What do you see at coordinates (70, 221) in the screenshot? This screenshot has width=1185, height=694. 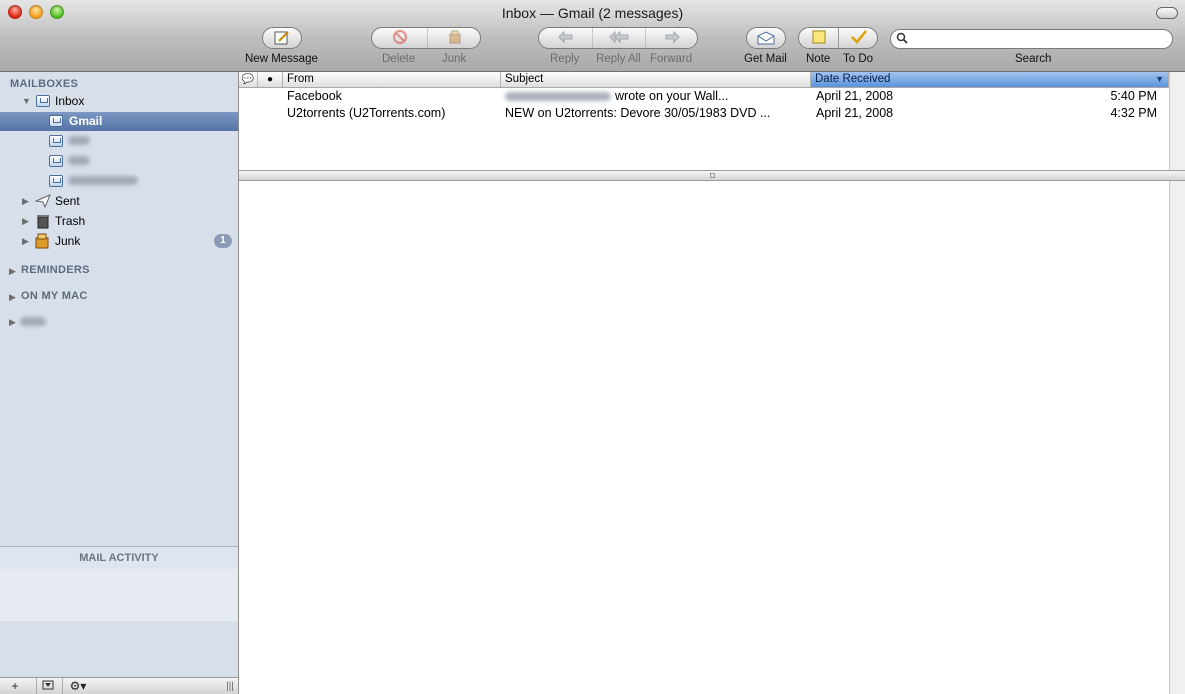 I see `mailbox-label: Trash` at bounding box center [70, 221].